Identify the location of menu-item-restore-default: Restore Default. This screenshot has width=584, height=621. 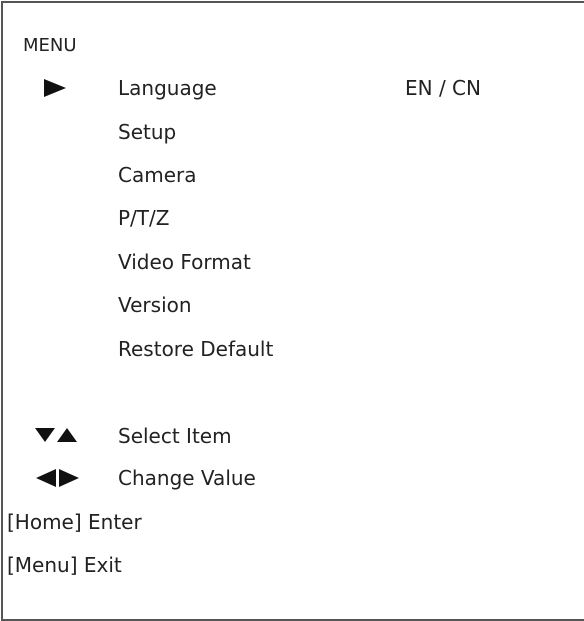
(195, 349).